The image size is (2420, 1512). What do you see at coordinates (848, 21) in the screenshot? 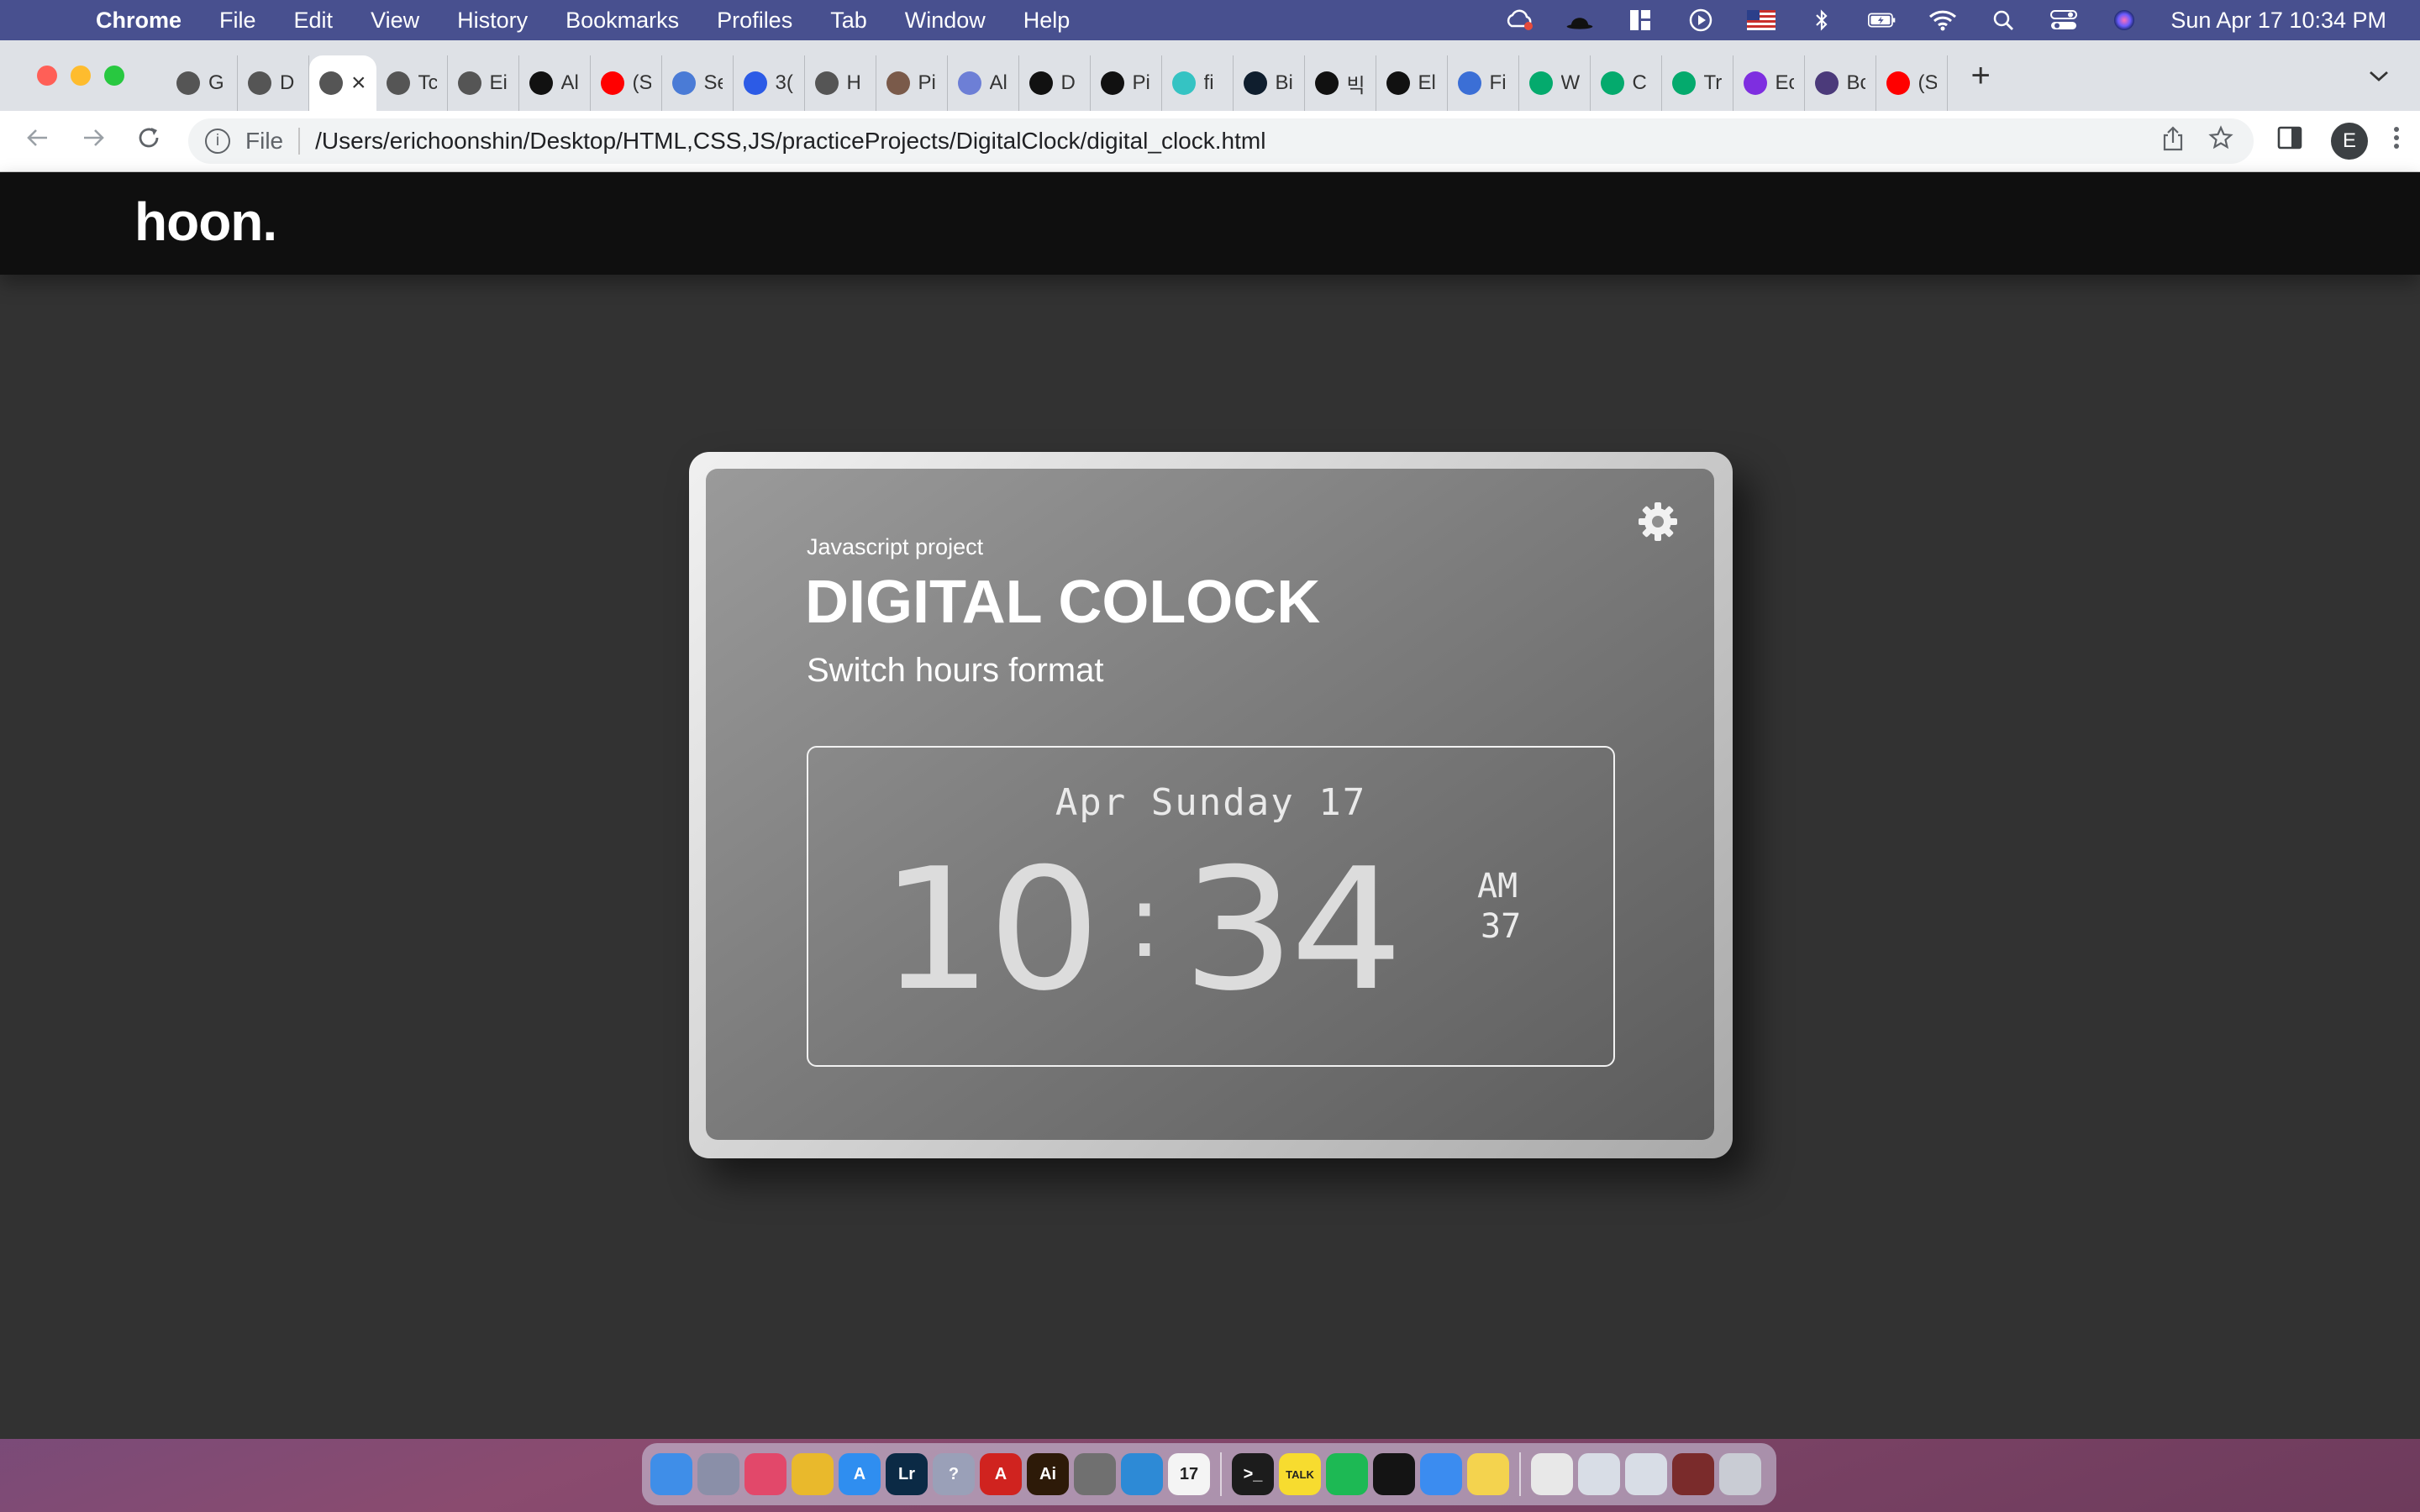
I see `menu-tab: Tab` at bounding box center [848, 21].